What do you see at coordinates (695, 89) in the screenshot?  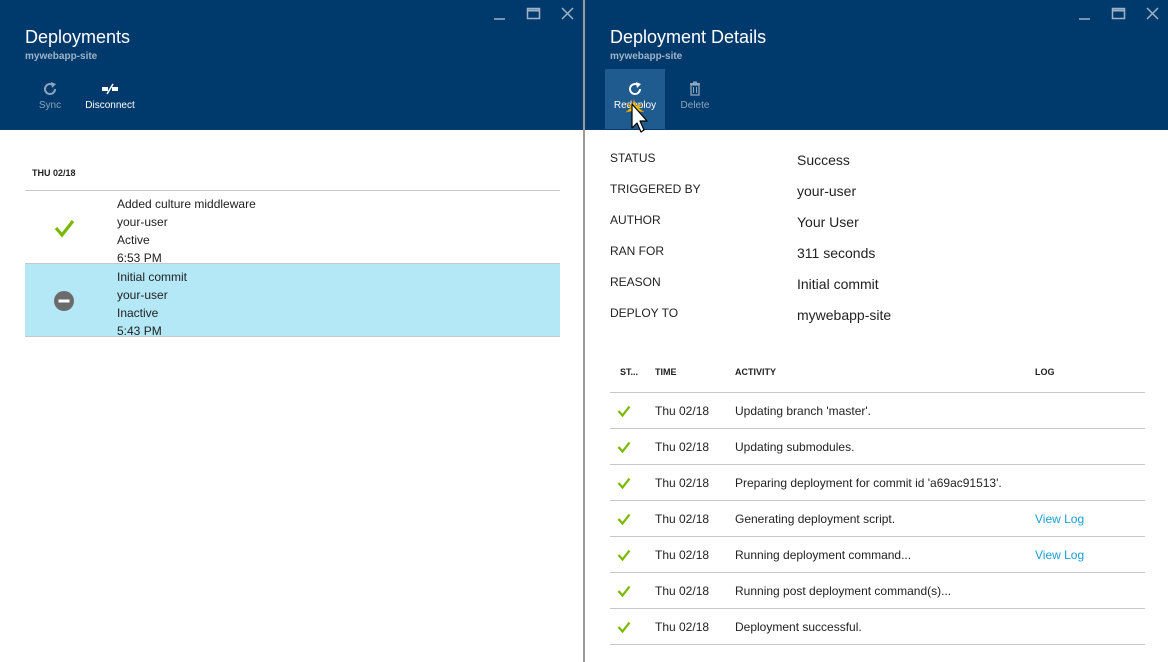 I see `trash-icon` at bounding box center [695, 89].